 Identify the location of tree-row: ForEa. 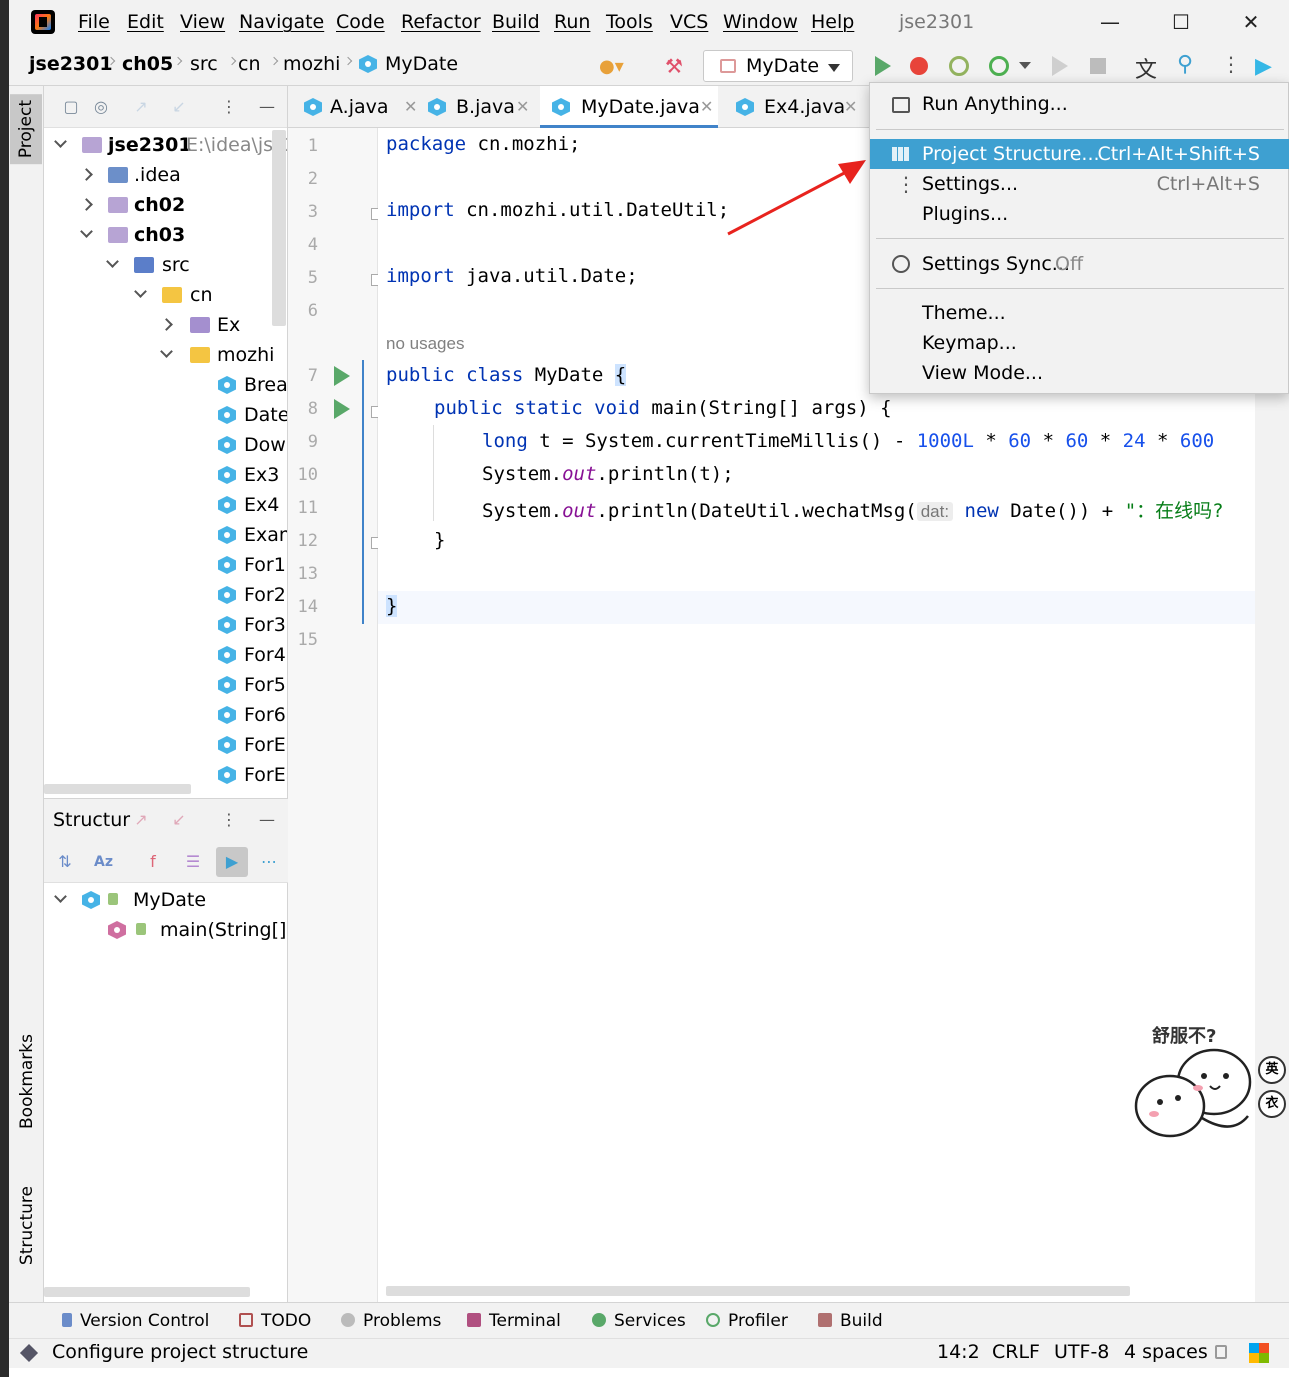
(165, 745).